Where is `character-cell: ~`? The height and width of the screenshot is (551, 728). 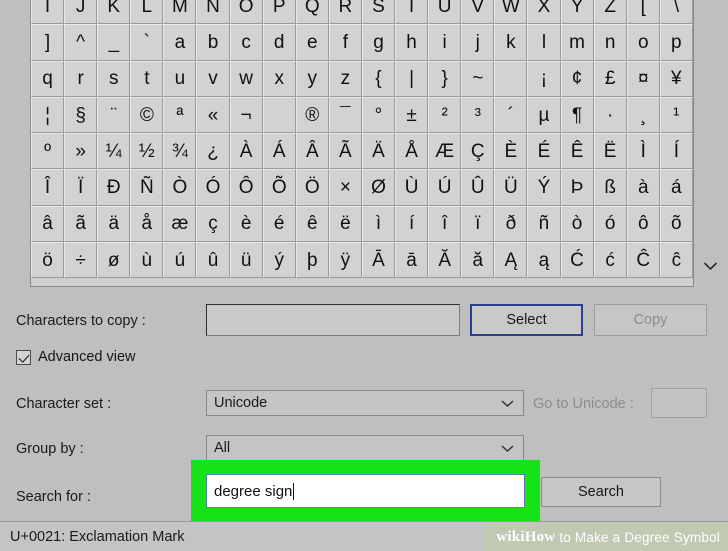 character-cell: ~ is located at coordinates (478, 78).